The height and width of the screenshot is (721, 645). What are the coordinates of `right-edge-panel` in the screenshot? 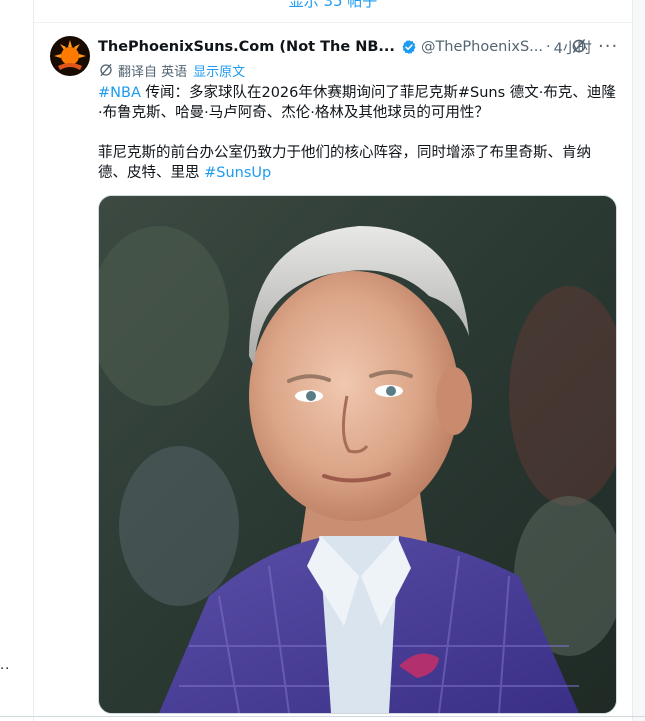 It's located at (638, 360).